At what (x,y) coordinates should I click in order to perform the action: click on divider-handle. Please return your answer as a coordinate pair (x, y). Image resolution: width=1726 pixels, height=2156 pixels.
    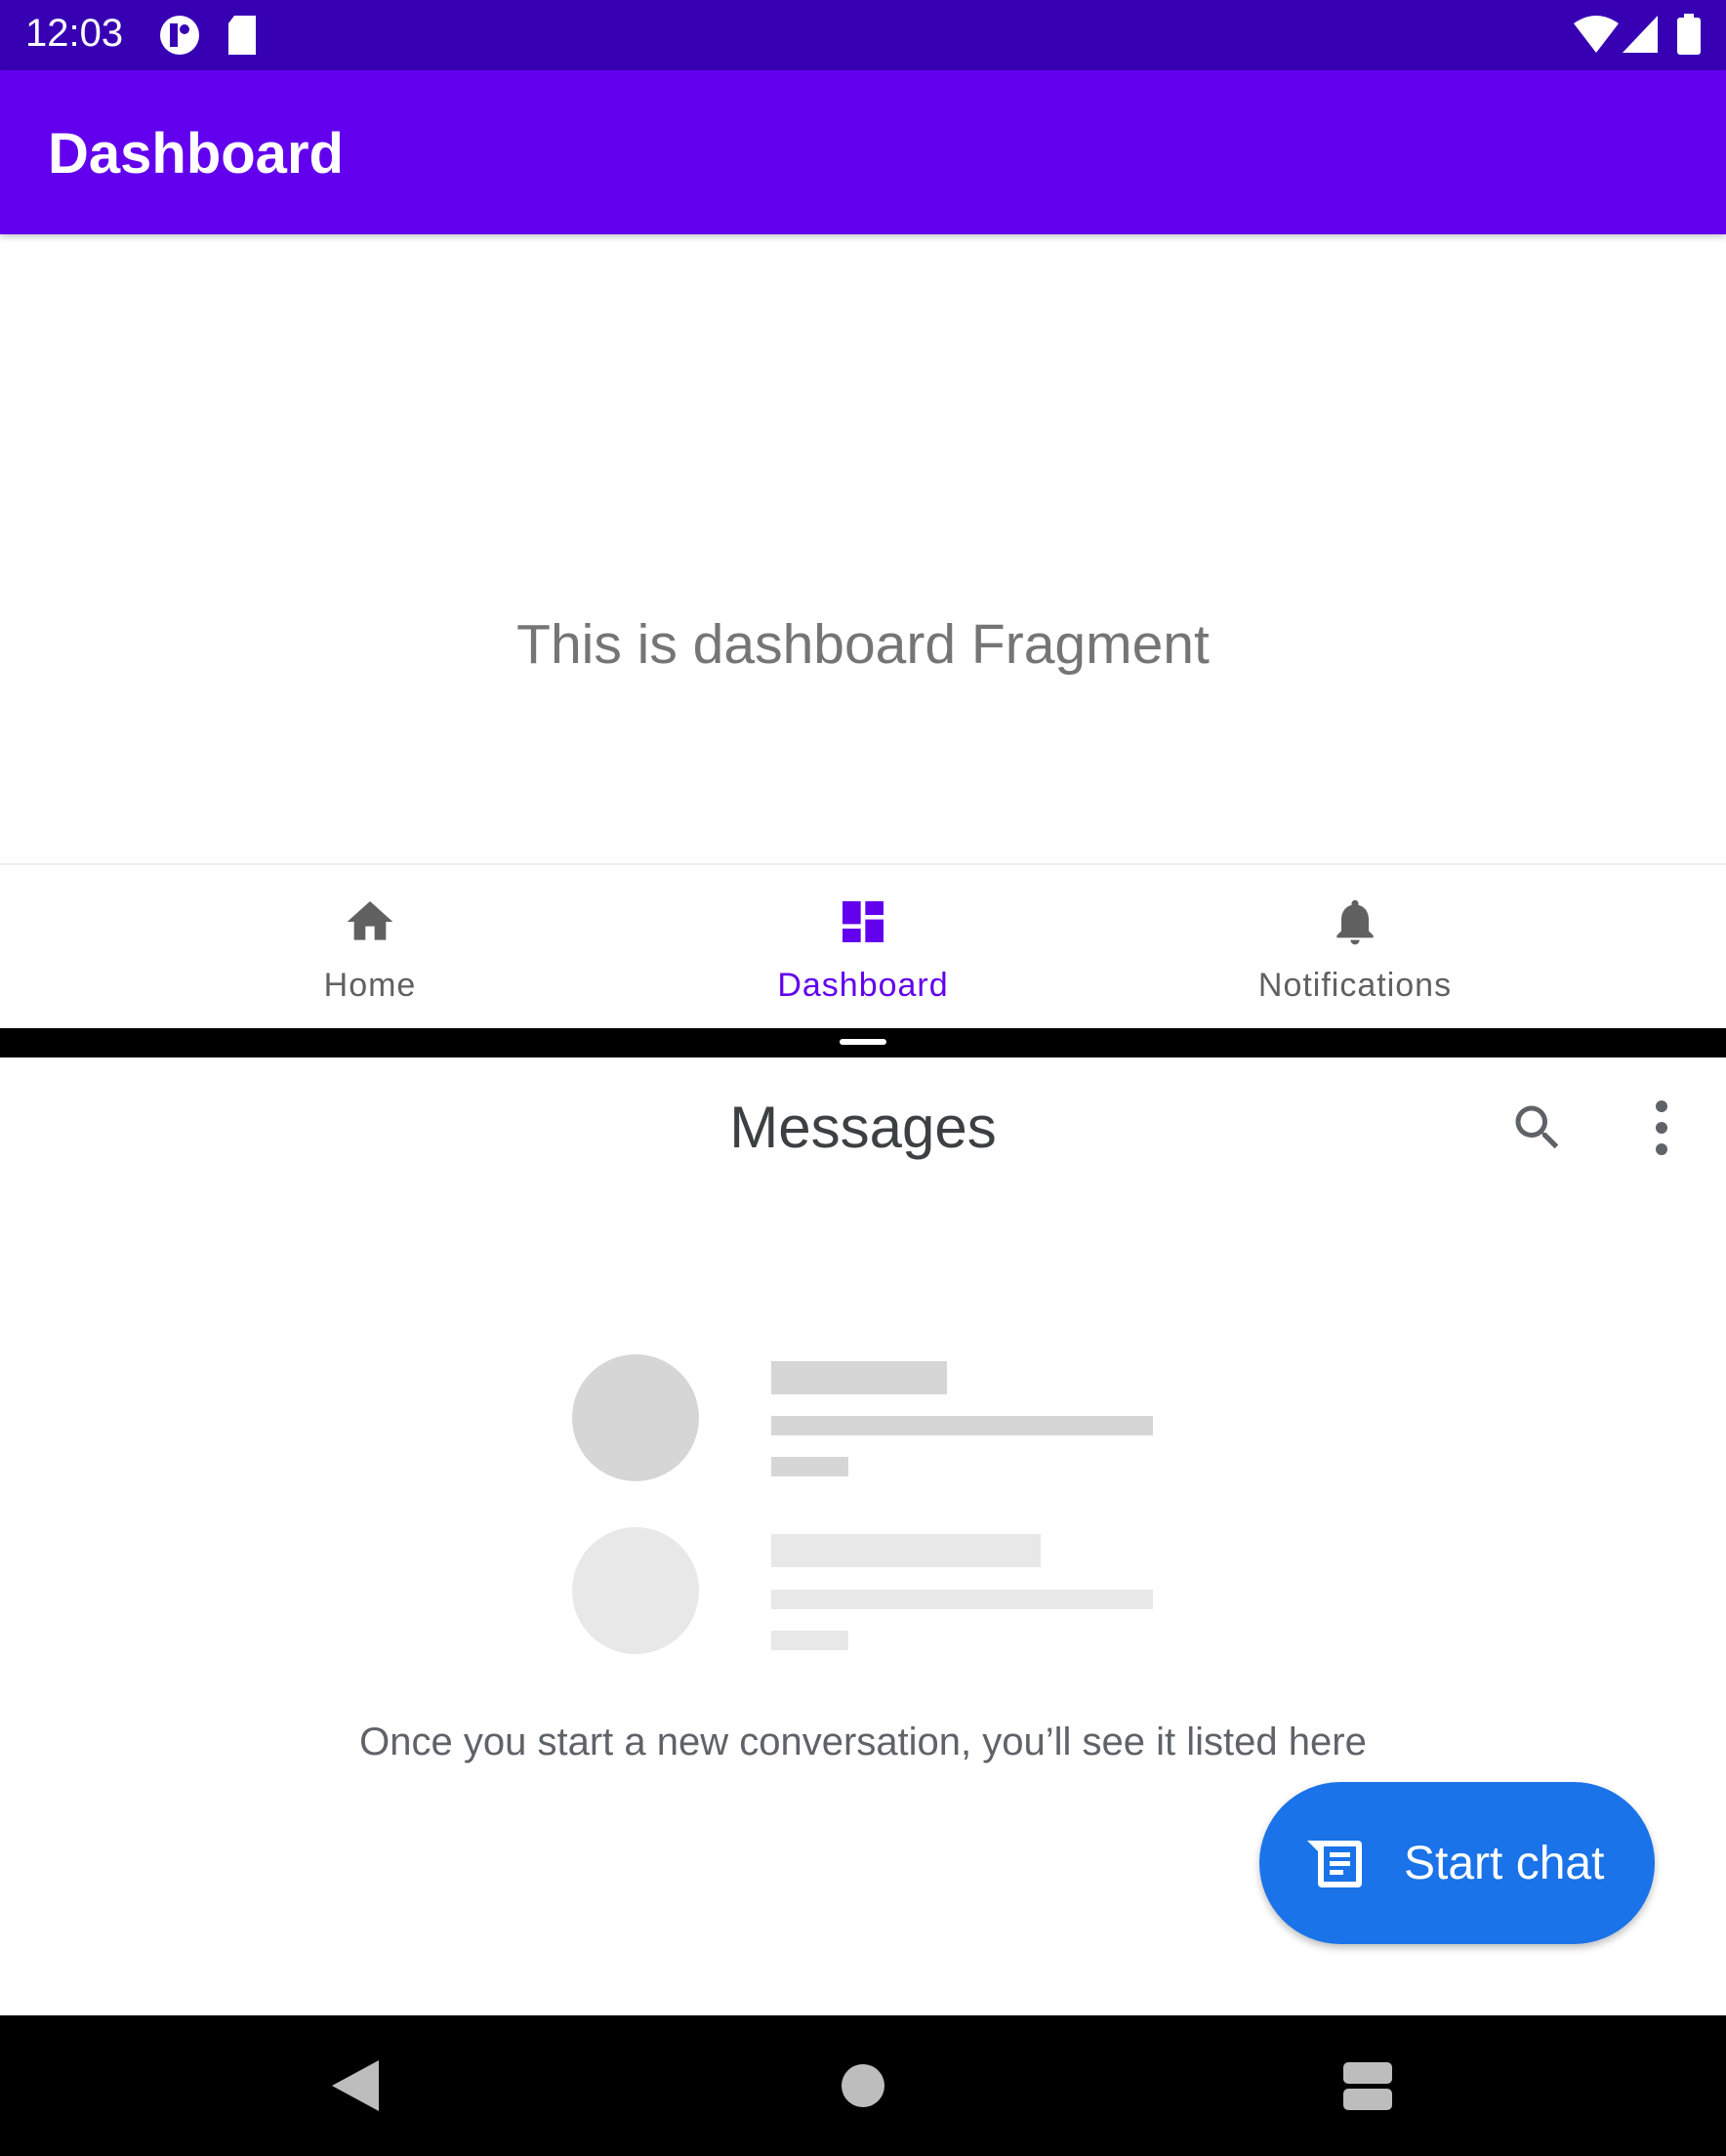
    Looking at the image, I should click on (863, 1042).